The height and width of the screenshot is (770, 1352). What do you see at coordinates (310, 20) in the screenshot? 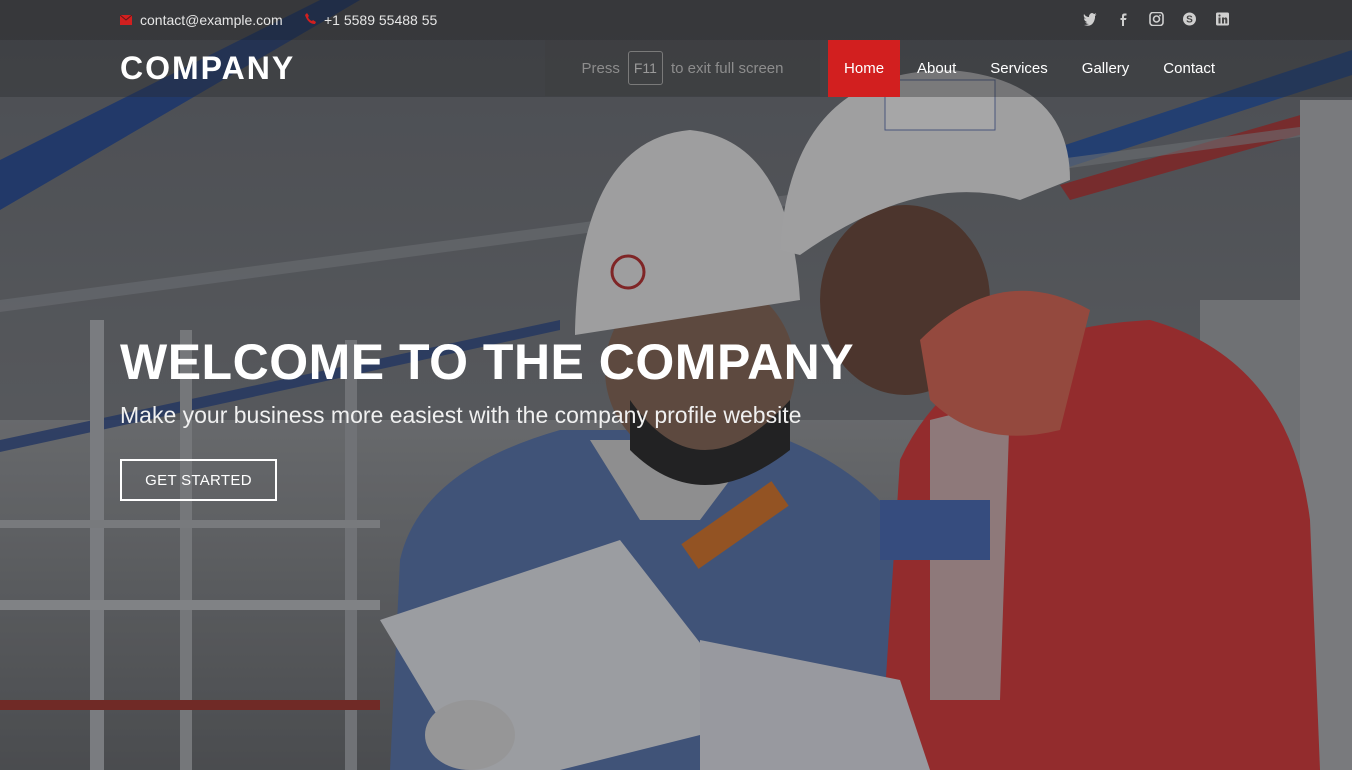
I see `phone-icon` at bounding box center [310, 20].